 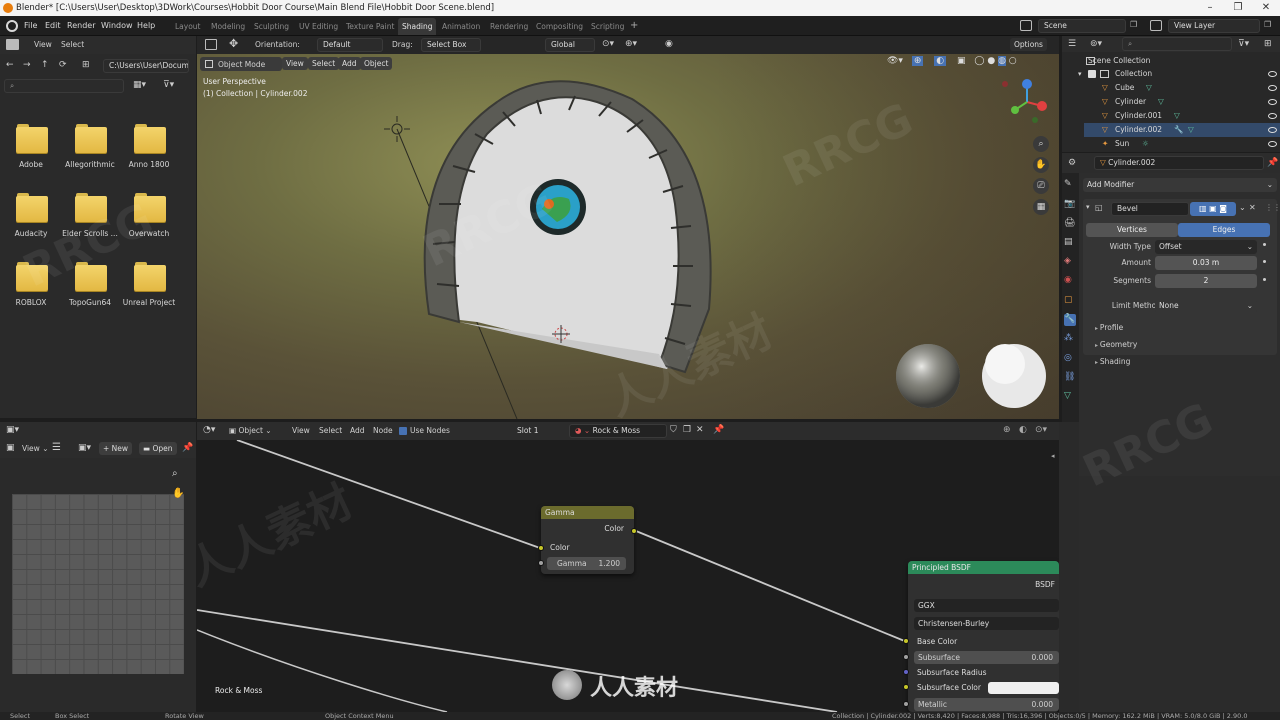 What do you see at coordinates (570, 45) in the screenshot?
I see `transform-orientation-dropdown: Global` at bounding box center [570, 45].